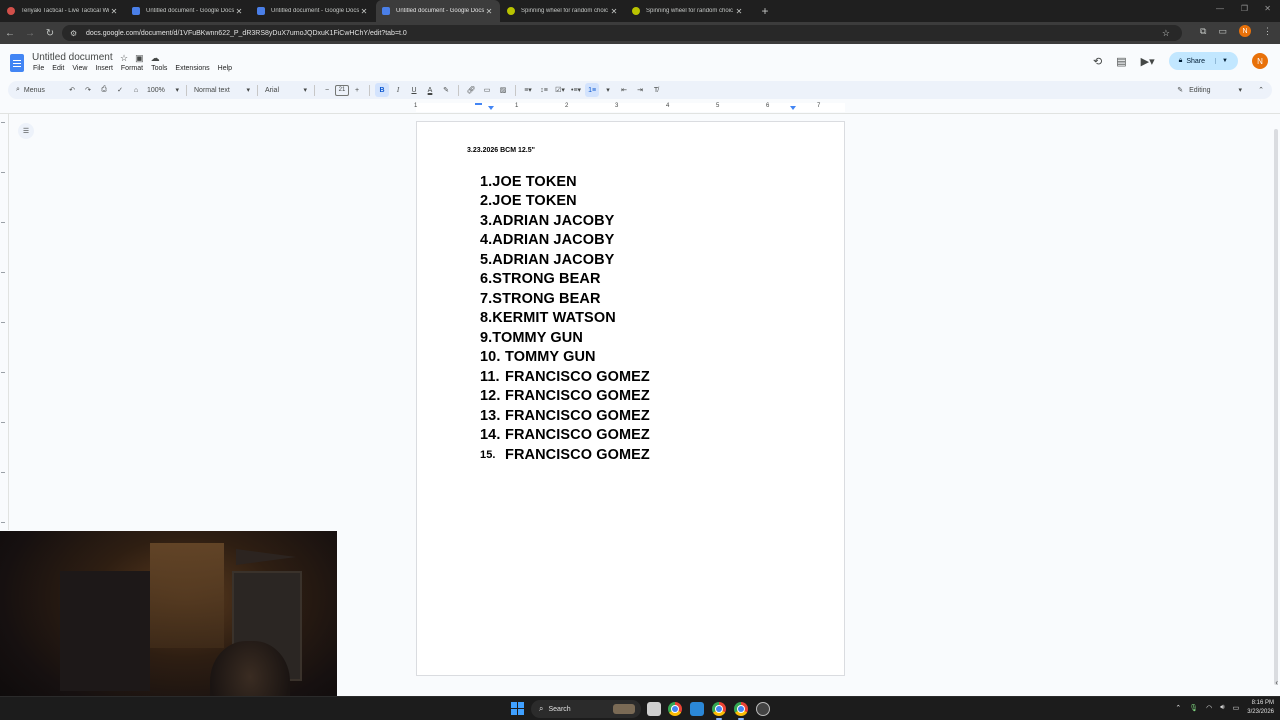  Describe the element at coordinates (1203, 61) in the screenshot. I see `share-button: 🔒︎ Share ▼` at that location.